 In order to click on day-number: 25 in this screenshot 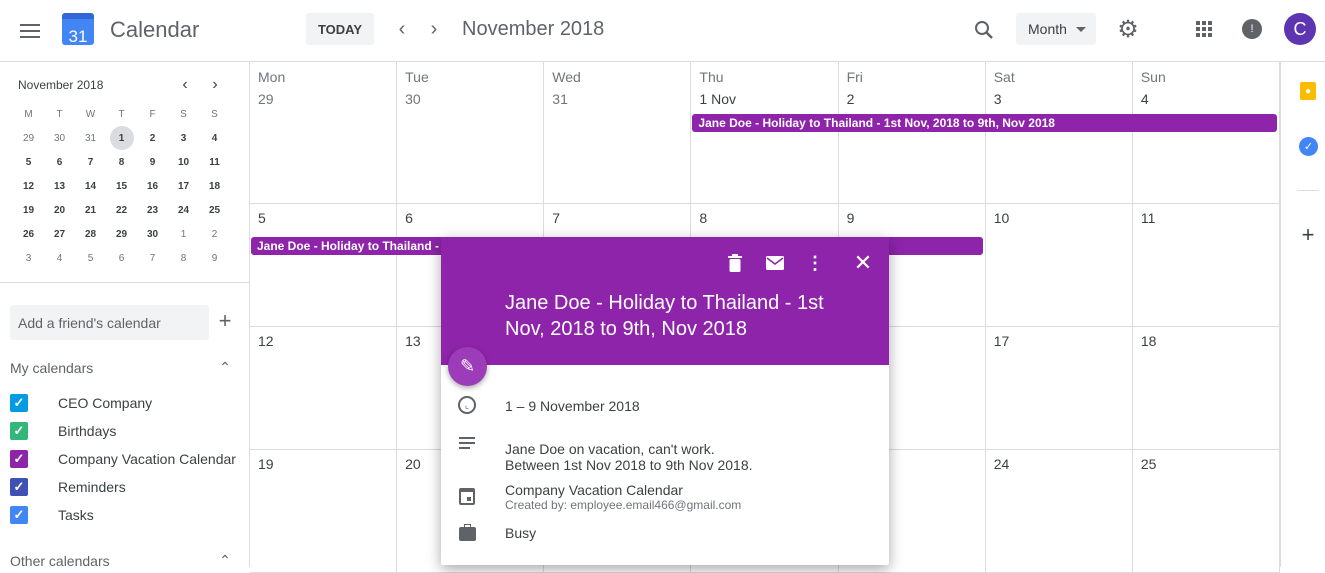, I will do `click(1149, 464)`.